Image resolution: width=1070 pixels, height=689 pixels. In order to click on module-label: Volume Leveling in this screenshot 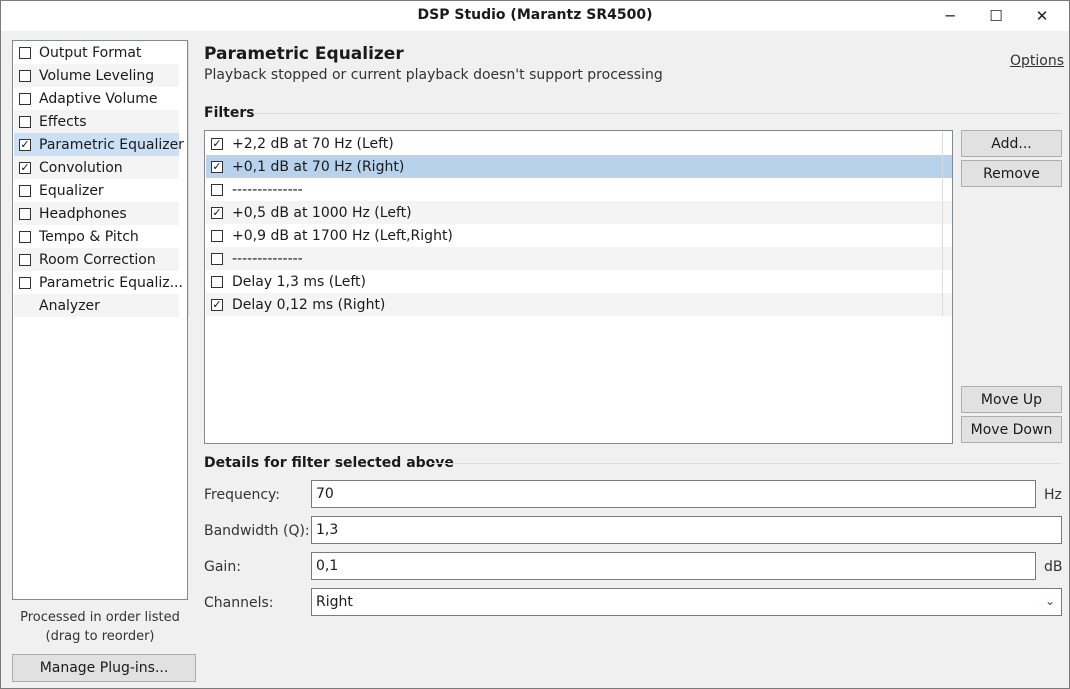, I will do `click(97, 75)`.